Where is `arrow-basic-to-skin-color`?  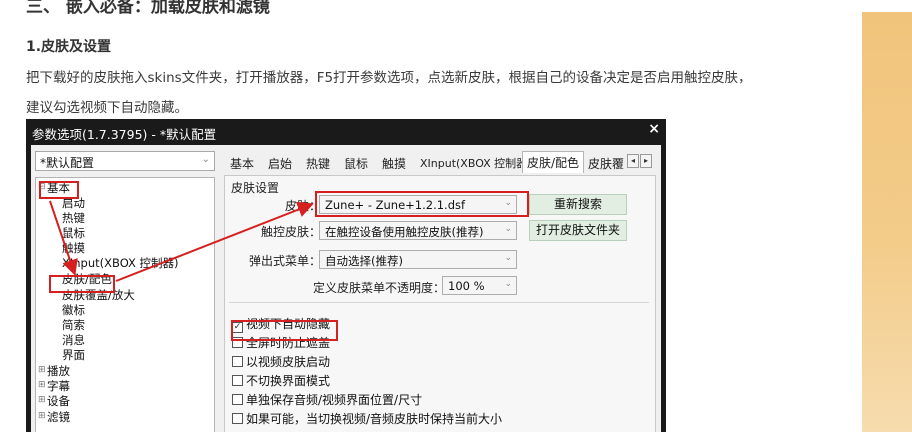
arrow-basic-to-skin-color is located at coordinates (63, 238).